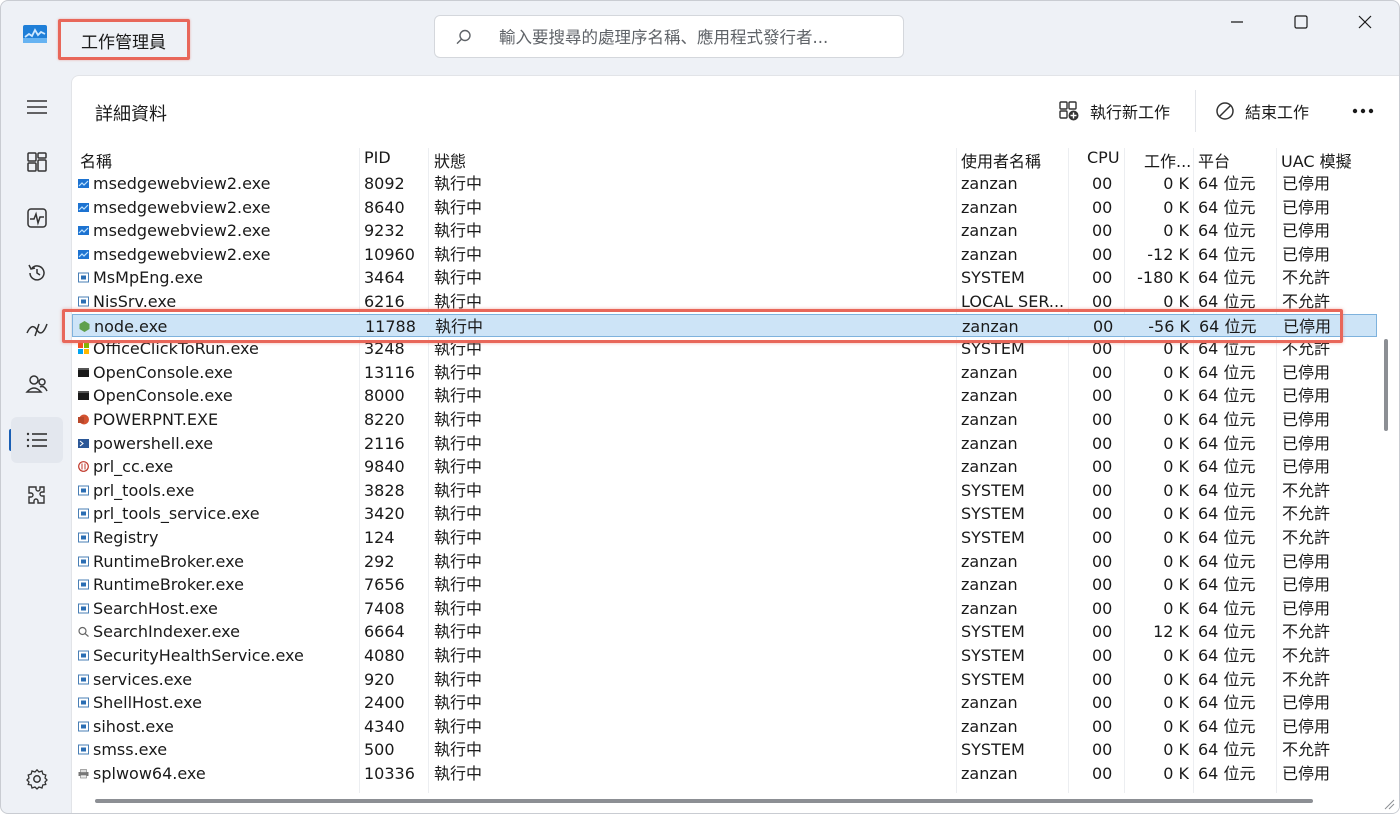 The height and width of the screenshot is (814, 1400). What do you see at coordinates (37, 218) in the screenshot?
I see `sidebar-item-performance` at bounding box center [37, 218].